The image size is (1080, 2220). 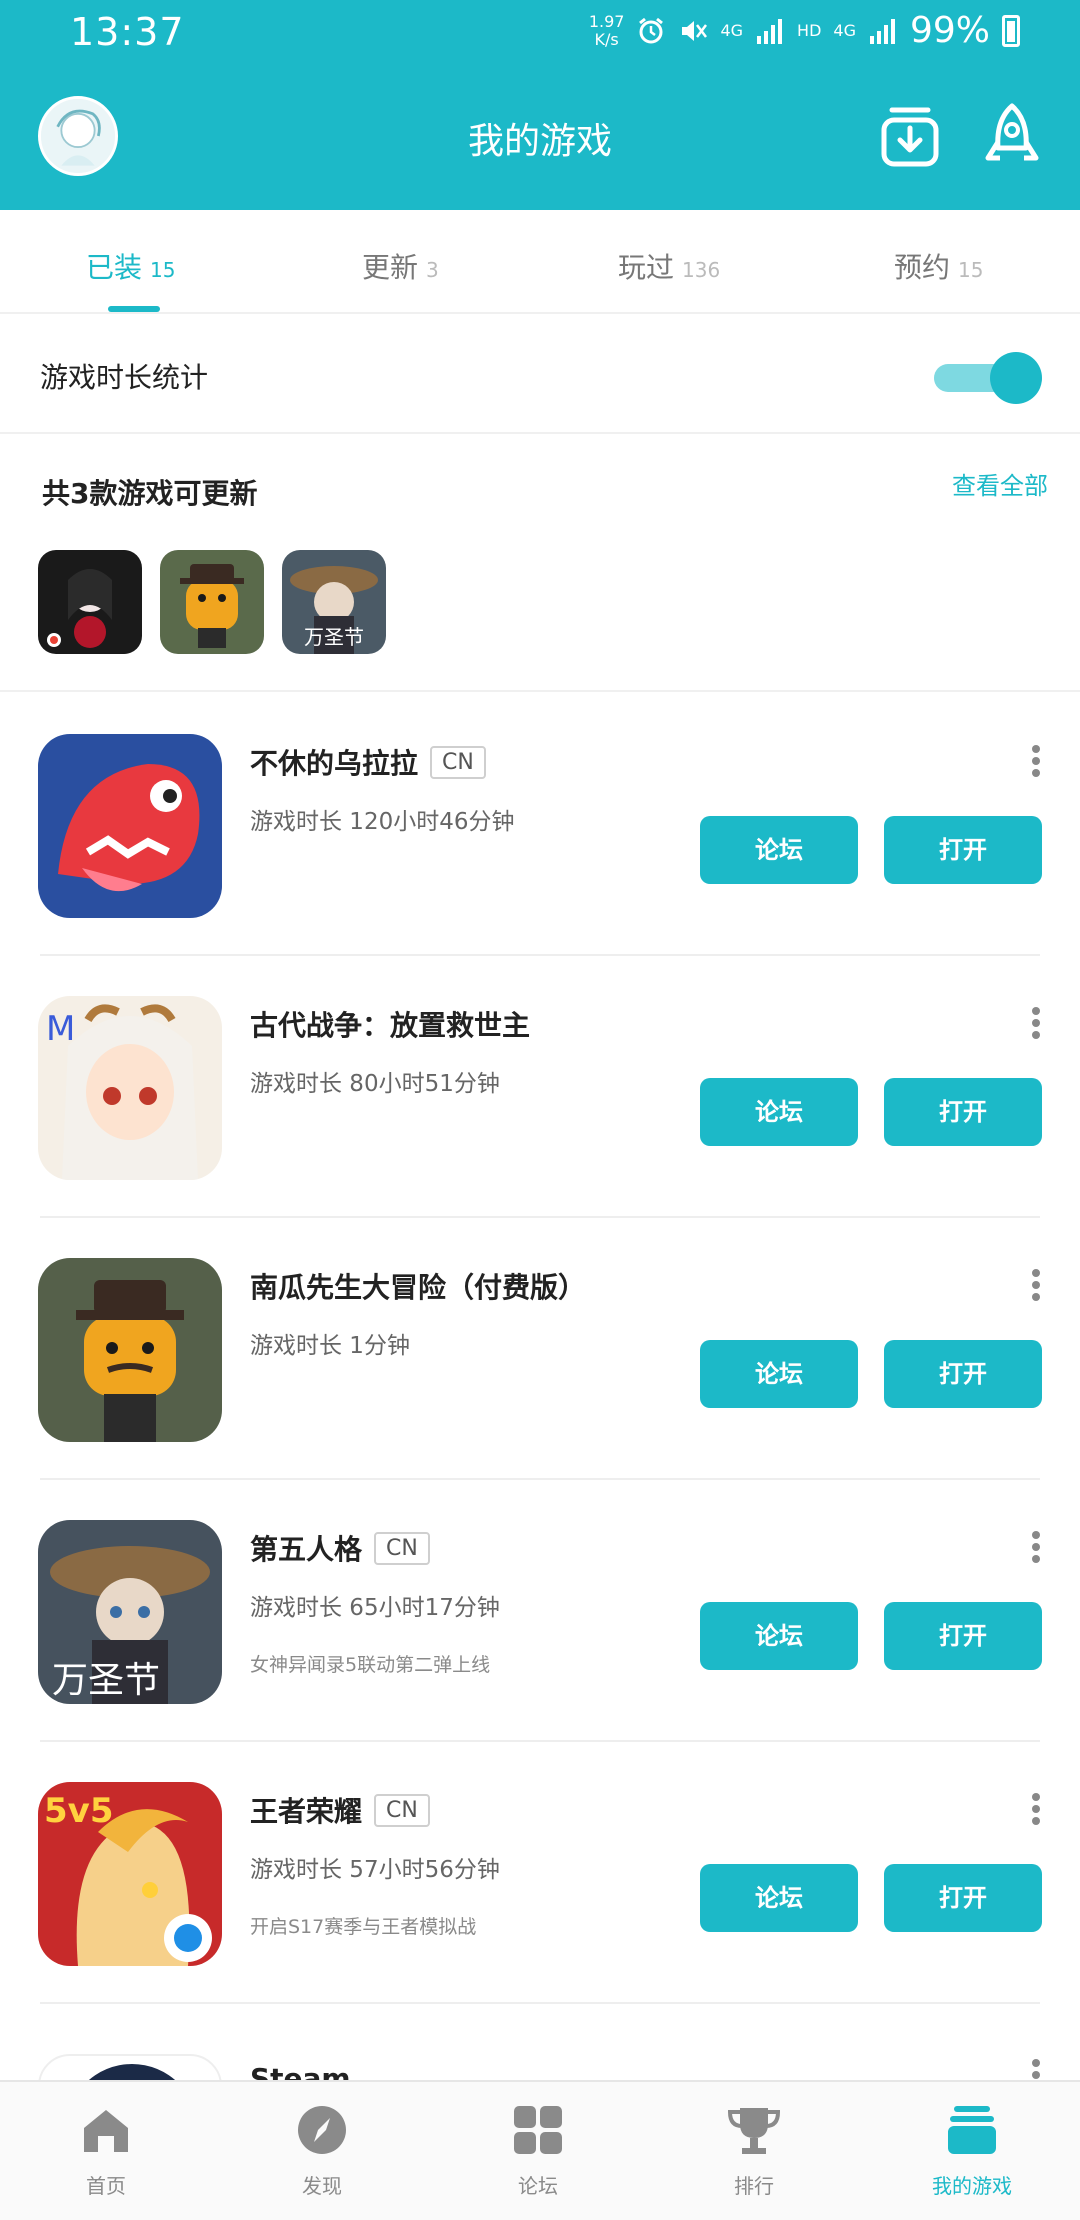 I want to click on updates-section: 共3款游戏可更新 查看全部 万圣节, so click(x=540, y=564).